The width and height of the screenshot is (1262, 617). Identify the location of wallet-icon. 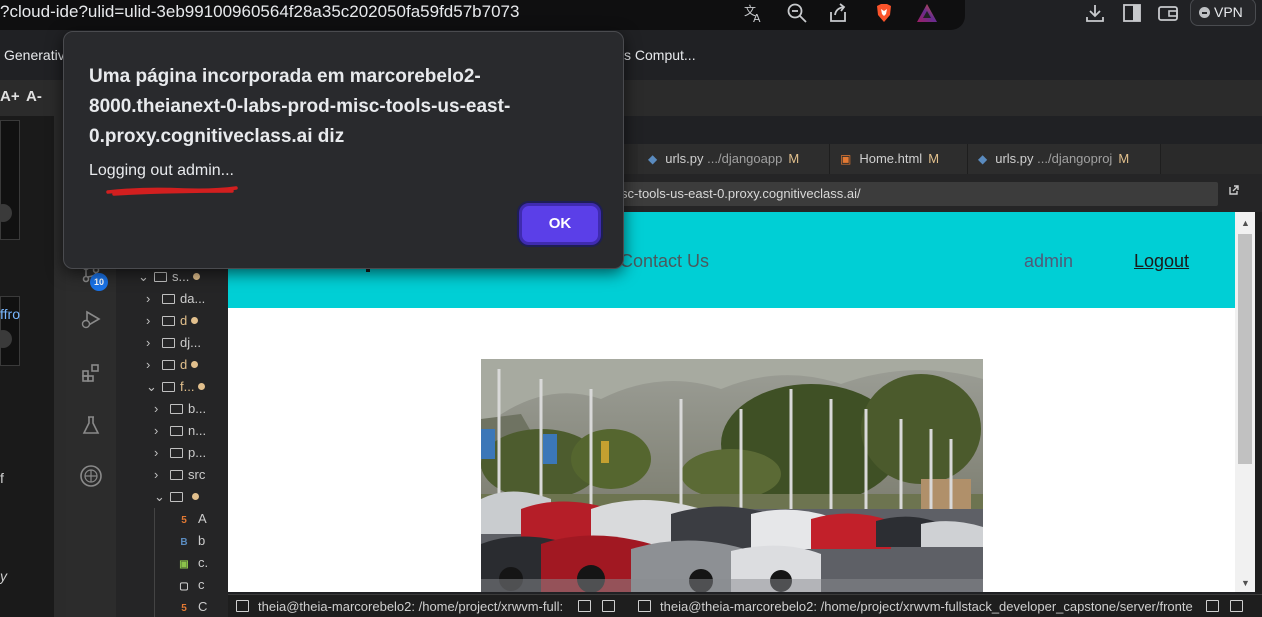
(1168, 14).